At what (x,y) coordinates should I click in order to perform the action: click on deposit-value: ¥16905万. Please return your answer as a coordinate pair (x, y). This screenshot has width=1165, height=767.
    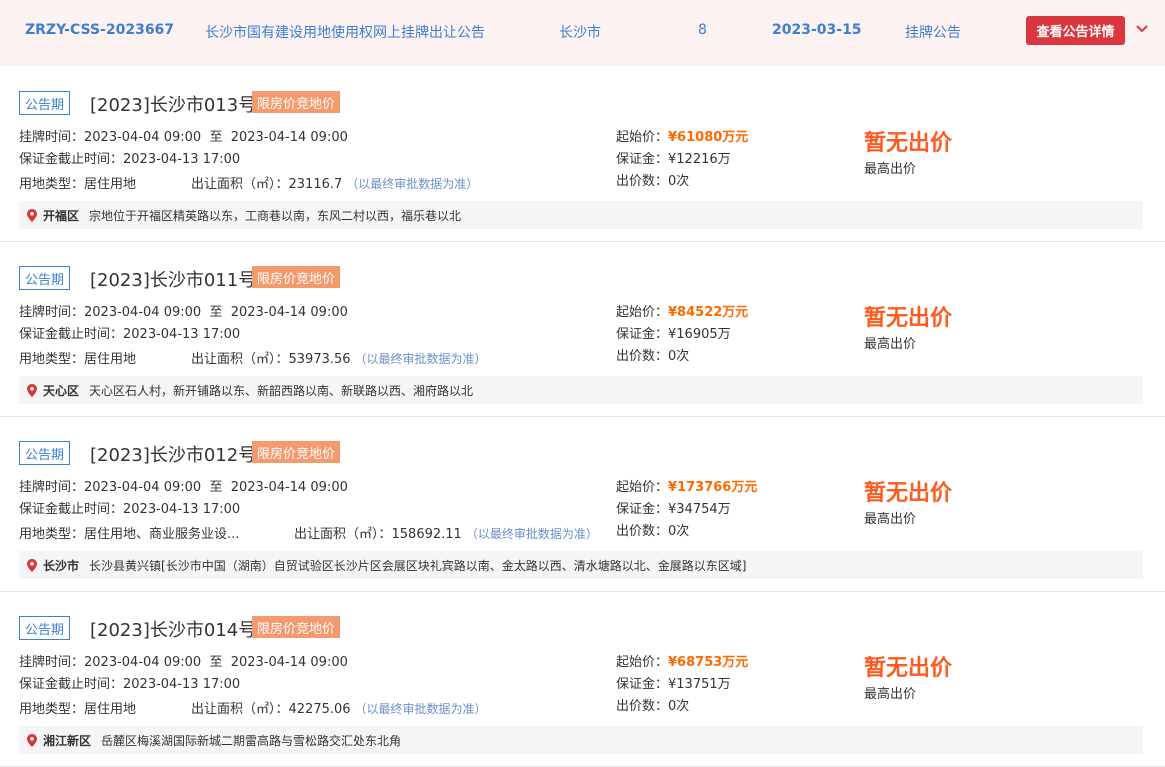
    Looking at the image, I should click on (699, 334).